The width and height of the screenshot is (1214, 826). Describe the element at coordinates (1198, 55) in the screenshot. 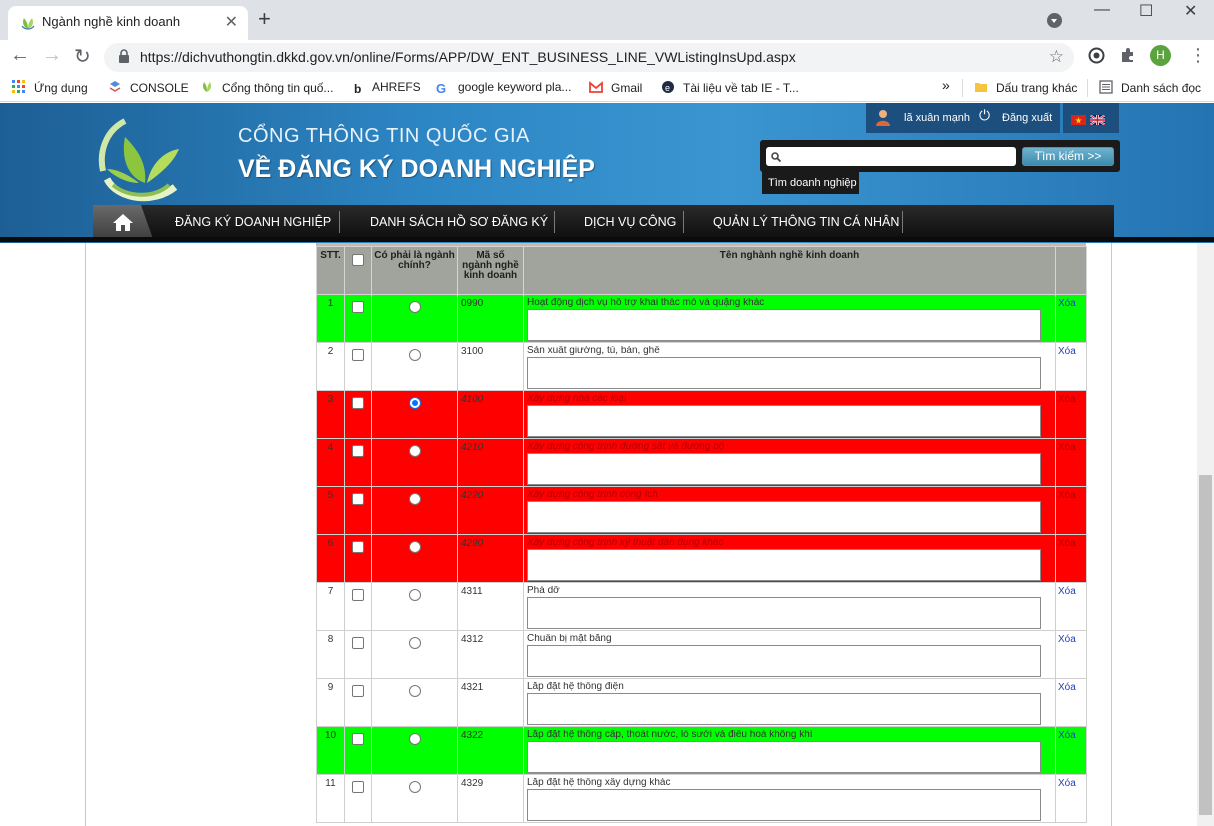

I see `browser-menu-icon: ⋮` at that location.